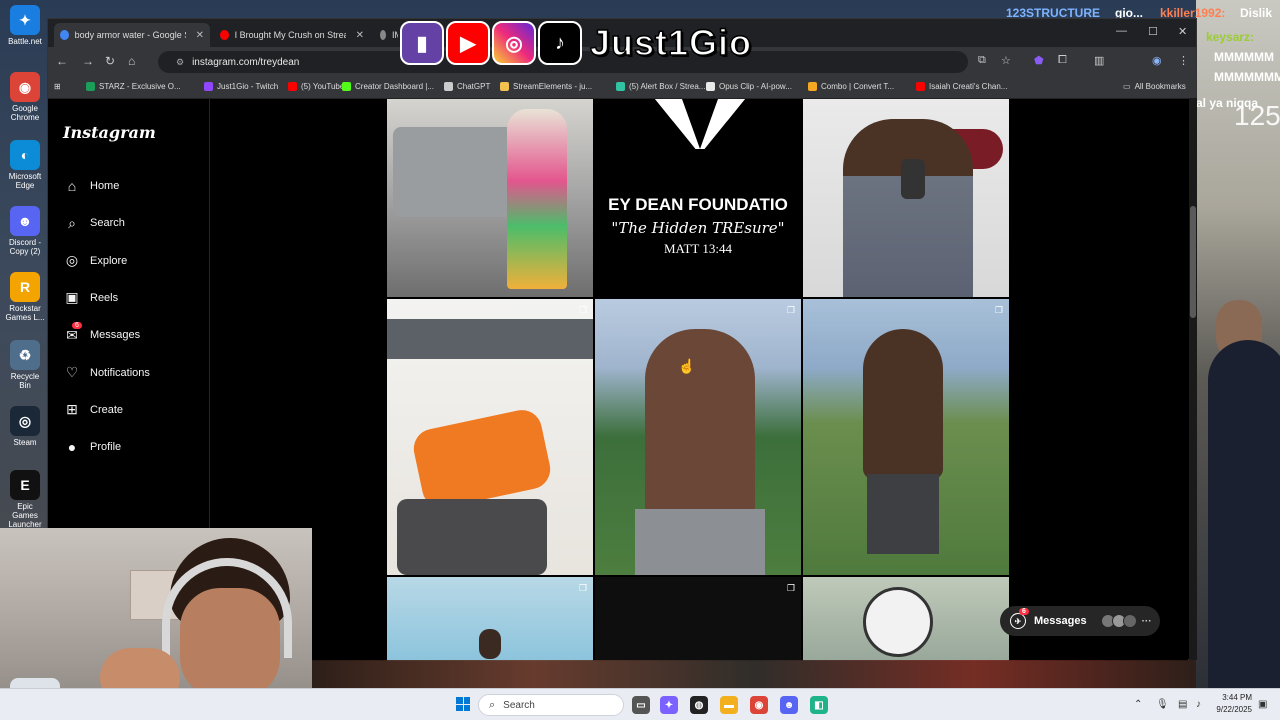  What do you see at coordinates (1006, 60) in the screenshot?
I see `bookmark-star-icon: ☆` at bounding box center [1006, 60].